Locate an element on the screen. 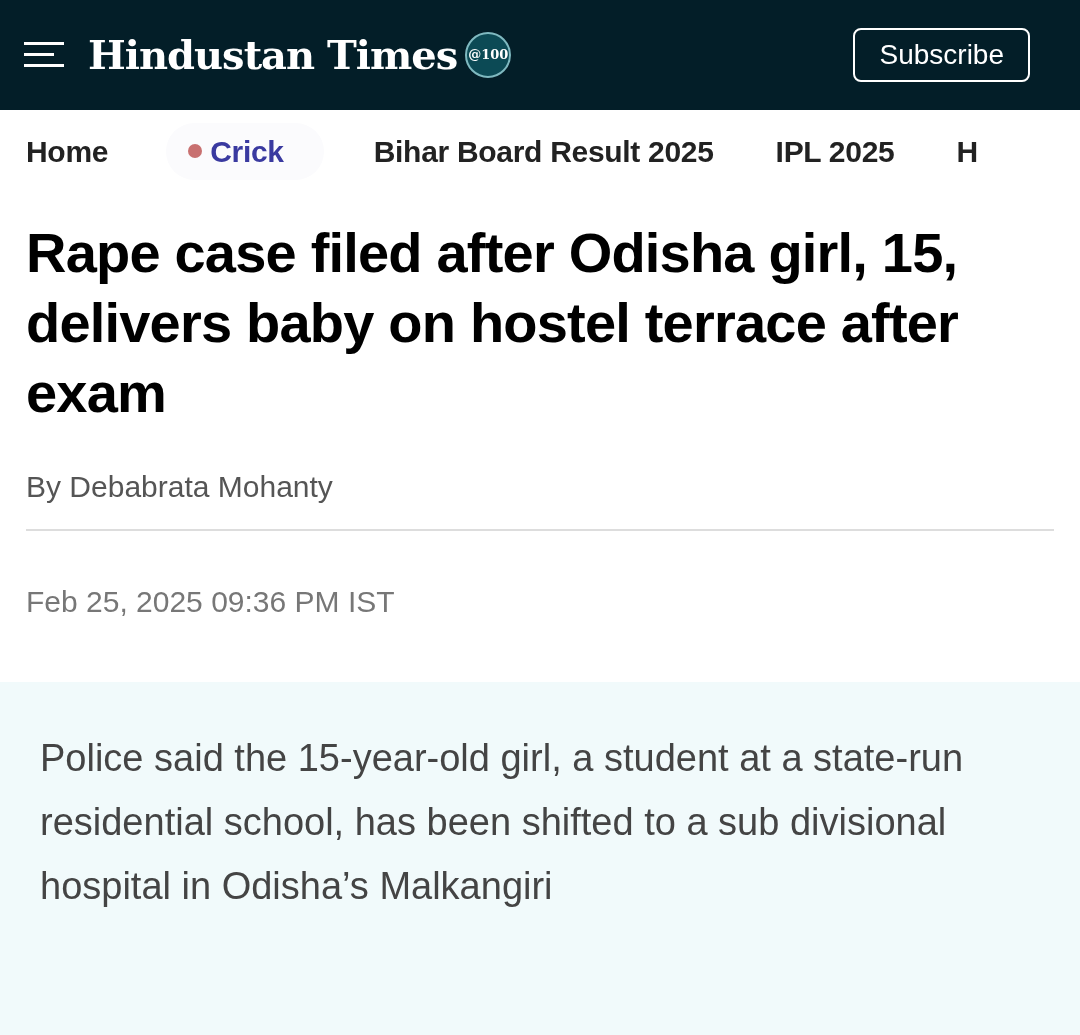  ball-icon is located at coordinates (195, 151).